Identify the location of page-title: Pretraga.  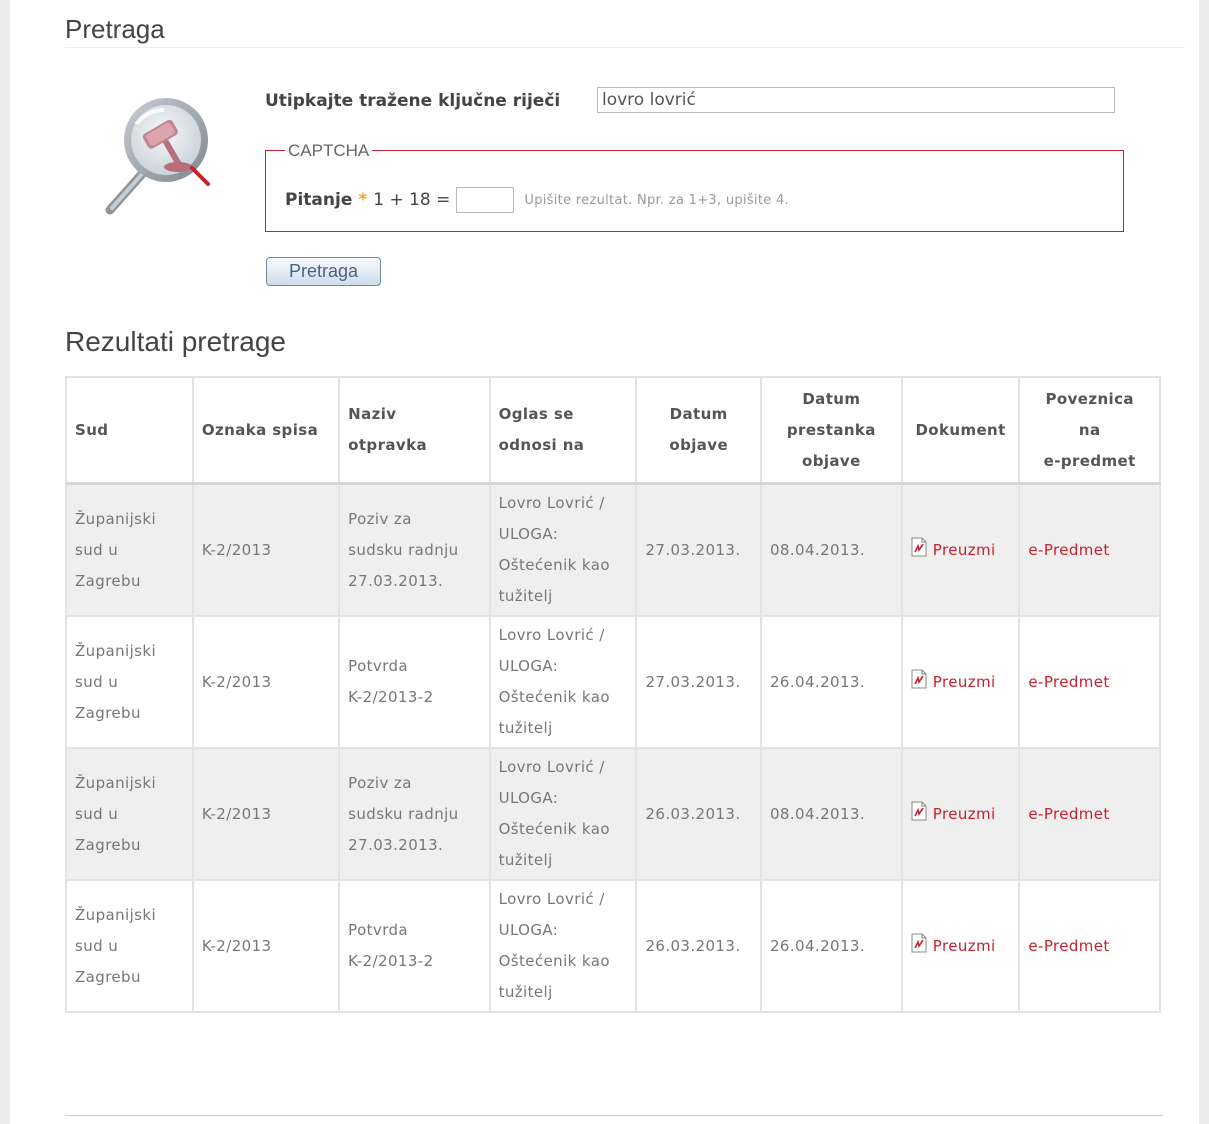
(115, 29).